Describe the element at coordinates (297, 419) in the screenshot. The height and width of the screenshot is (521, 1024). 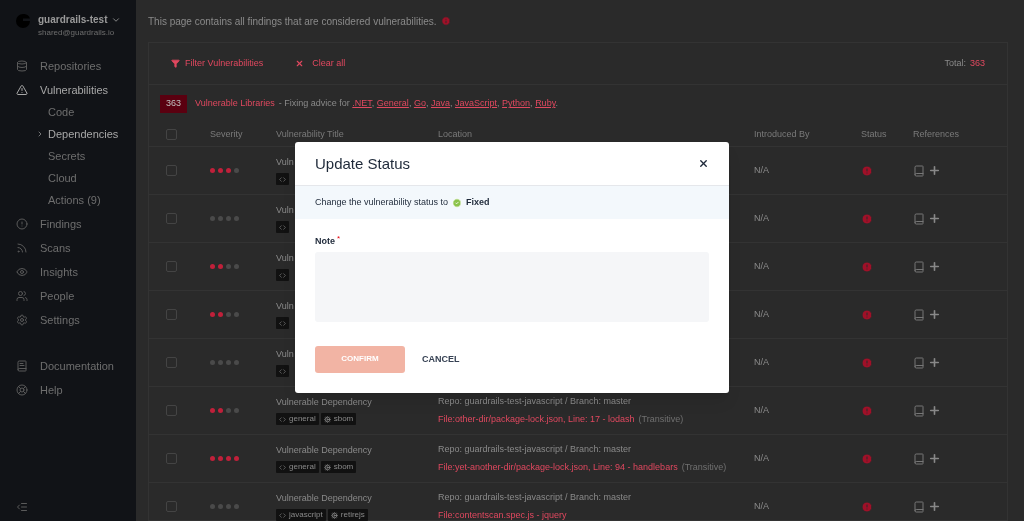
I see `tag: general` at that location.